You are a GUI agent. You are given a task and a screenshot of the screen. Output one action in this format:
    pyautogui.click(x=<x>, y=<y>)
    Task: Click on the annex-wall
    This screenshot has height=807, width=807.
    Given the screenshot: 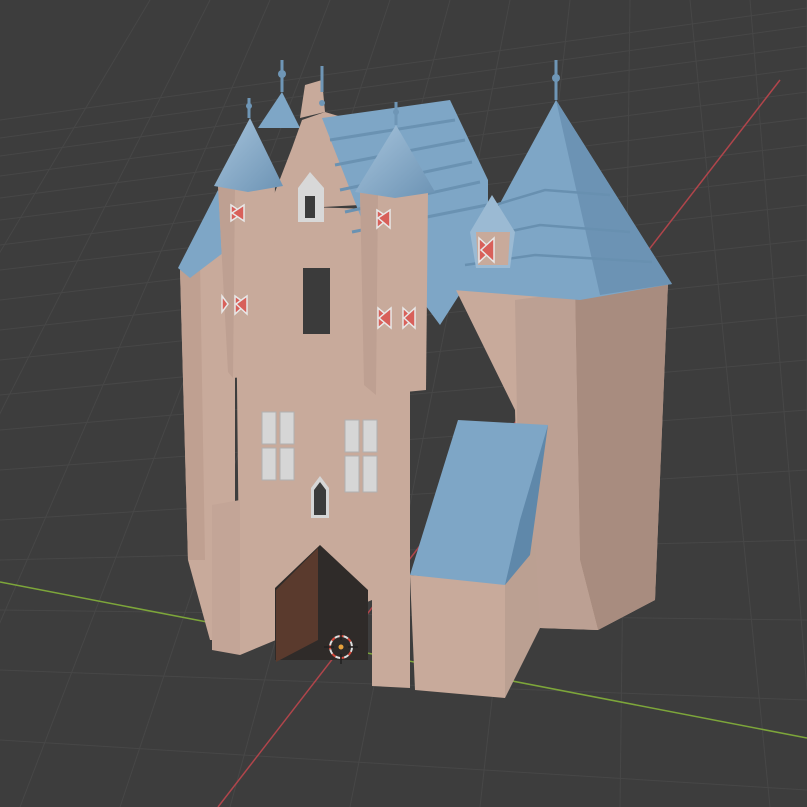 What is the action you would take?
    pyautogui.click(x=457, y=636)
    